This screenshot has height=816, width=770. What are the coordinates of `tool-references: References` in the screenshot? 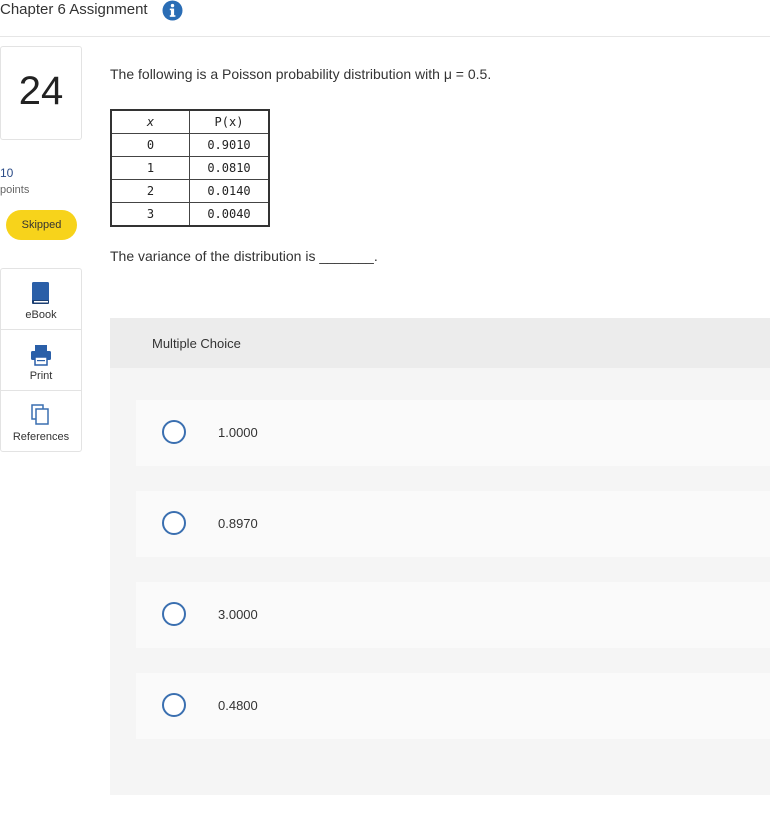 It's located at (41, 421).